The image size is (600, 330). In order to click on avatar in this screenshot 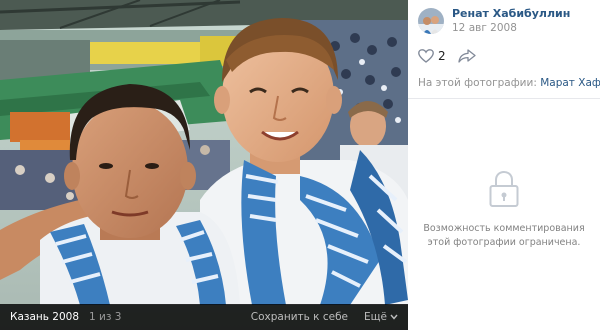, I will do `click(431, 20)`.